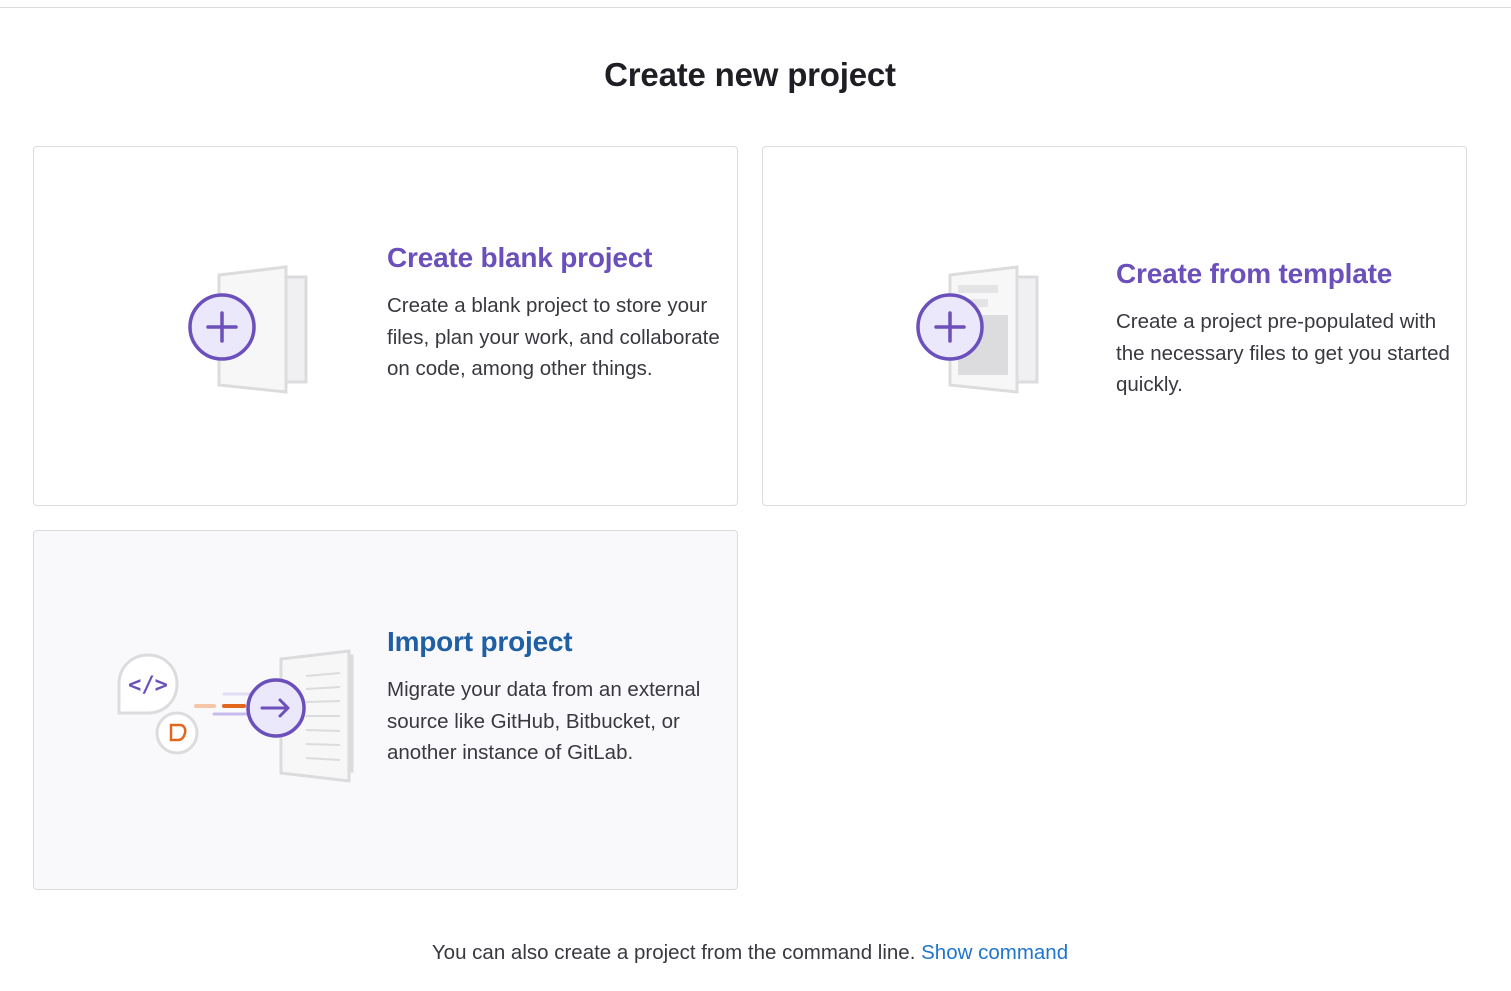  I want to click on card-title: Create blank project, so click(520, 257).